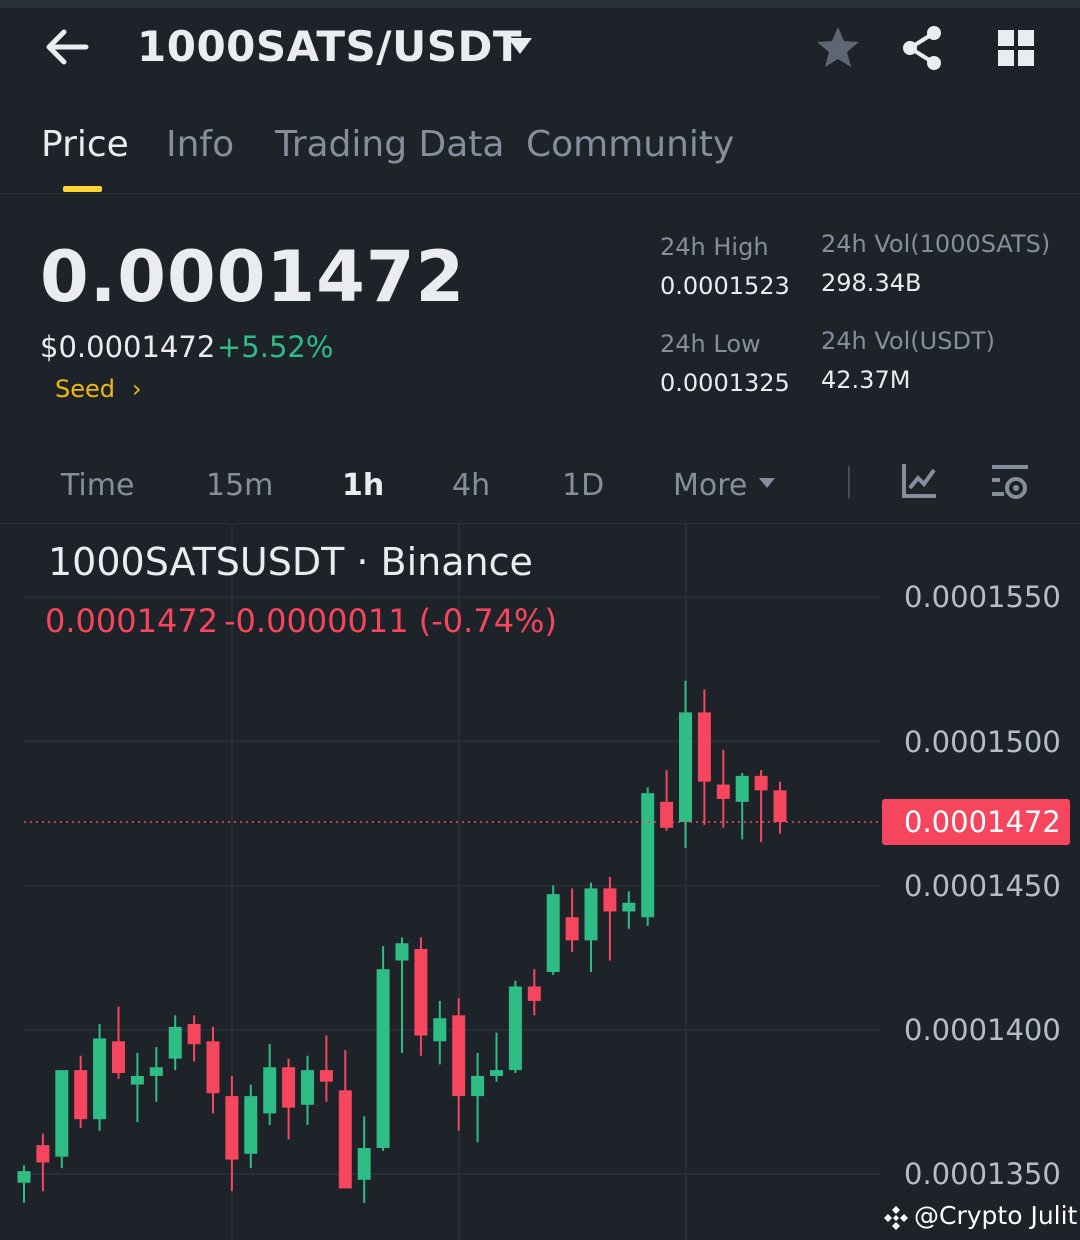  What do you see at coordinates (982, 886) in the screenshot?
I see `y-tick-label: 0.0001450` at bounding box center [982, 886].